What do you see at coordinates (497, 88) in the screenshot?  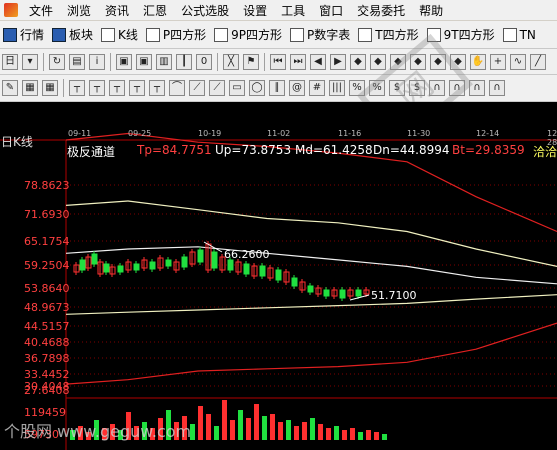 I see `arc5-icon: ∩` at bounding box center [497, 88].